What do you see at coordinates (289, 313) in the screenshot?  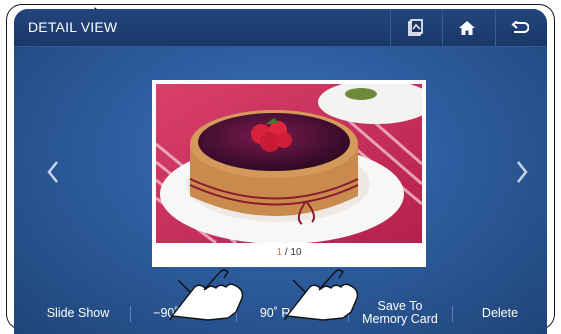 I see `rotate-right-button: 90˚ Rotate` at bounding box center [289, 313].